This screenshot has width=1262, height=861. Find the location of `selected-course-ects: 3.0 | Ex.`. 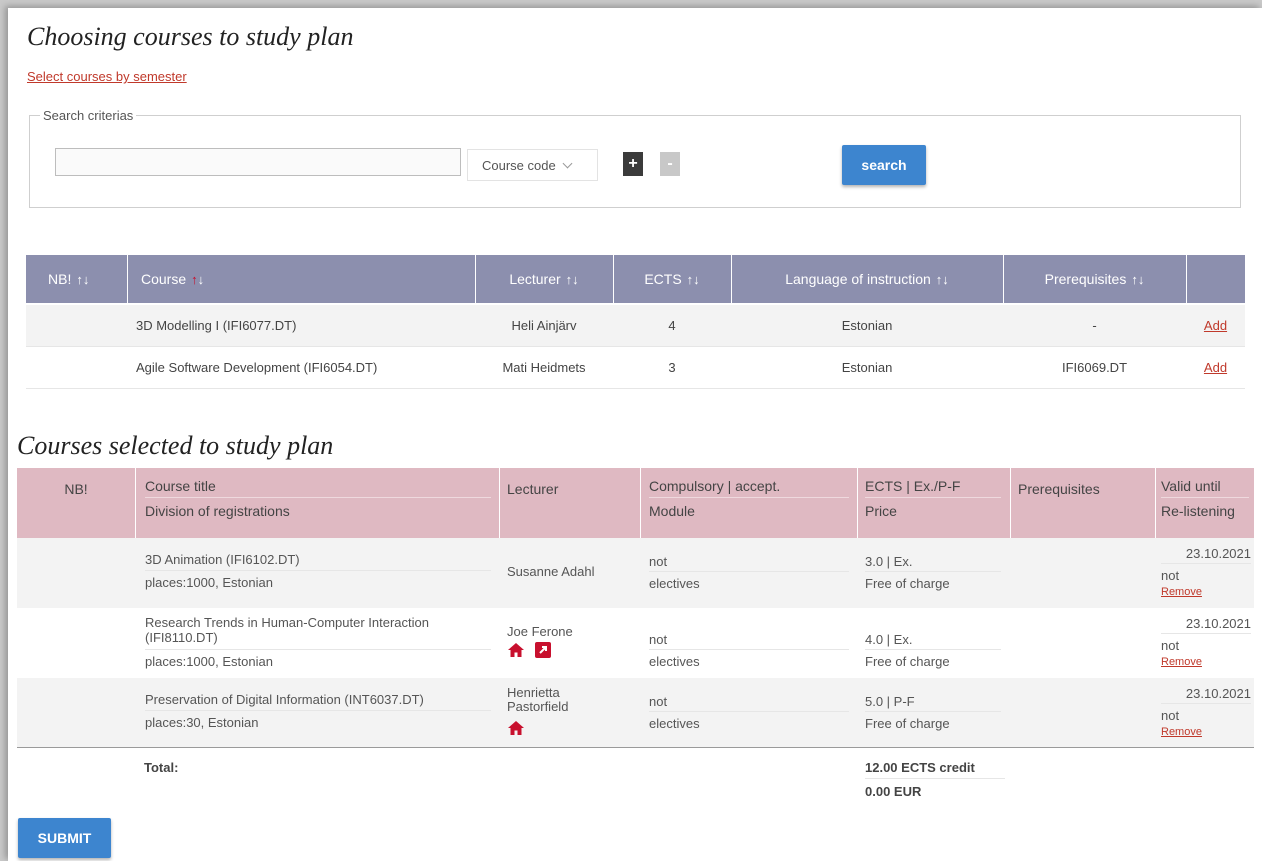

selected-course-ects: 3.0 | Ex. is located at coordinates (889, 561).